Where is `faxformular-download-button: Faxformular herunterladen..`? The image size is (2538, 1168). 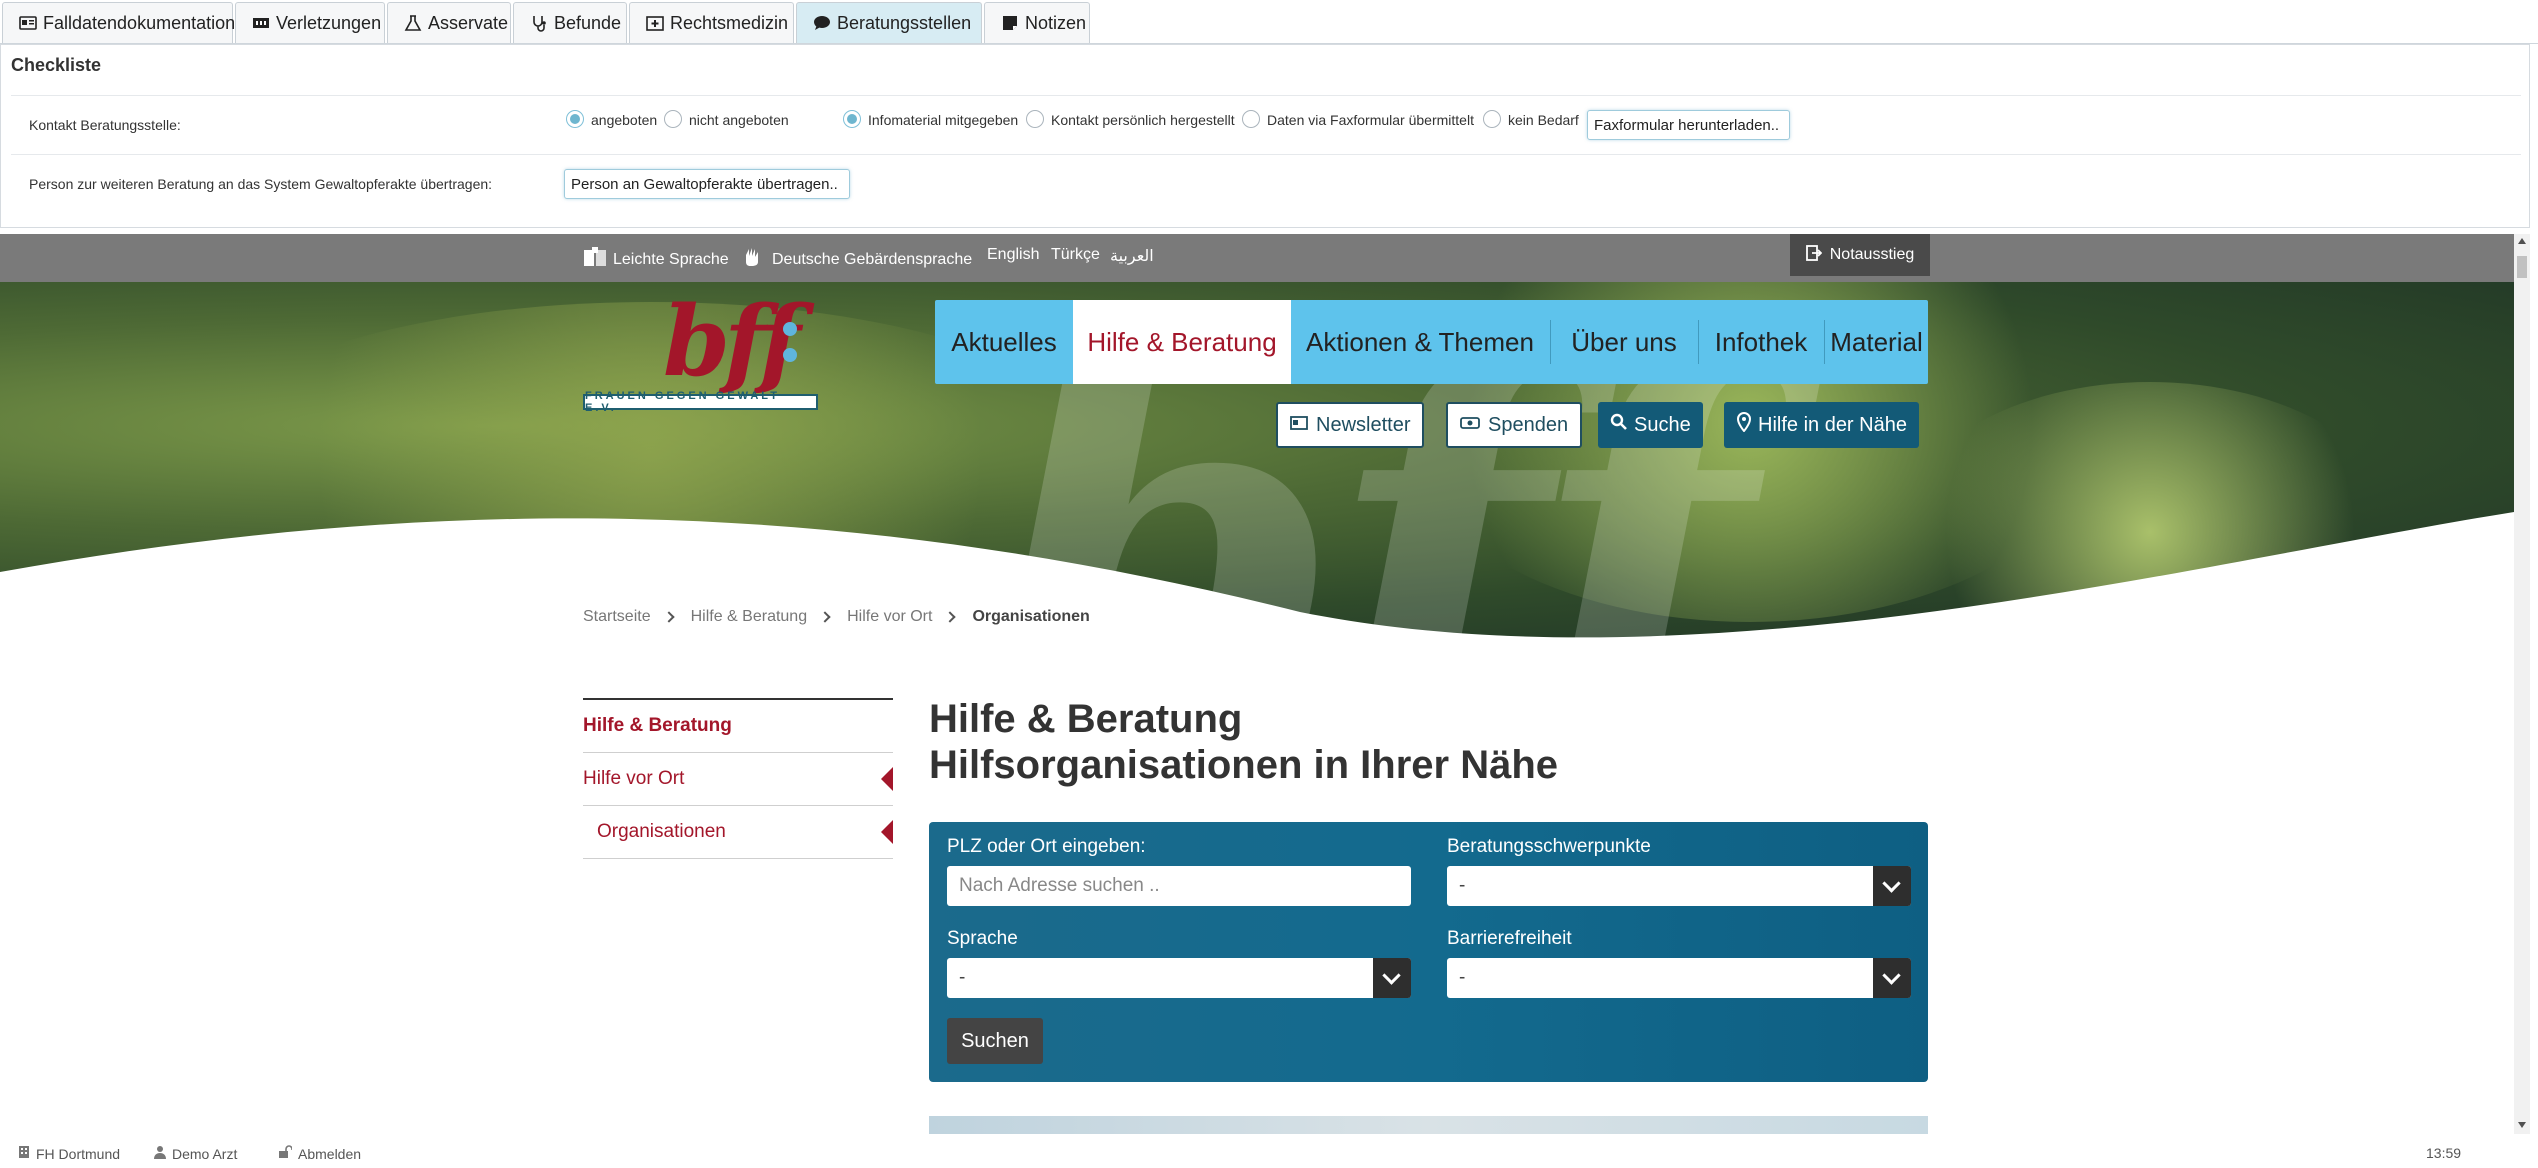
faxformular-download-button: Faxformular herunterladen.. is located at coordinates (1688, 125).